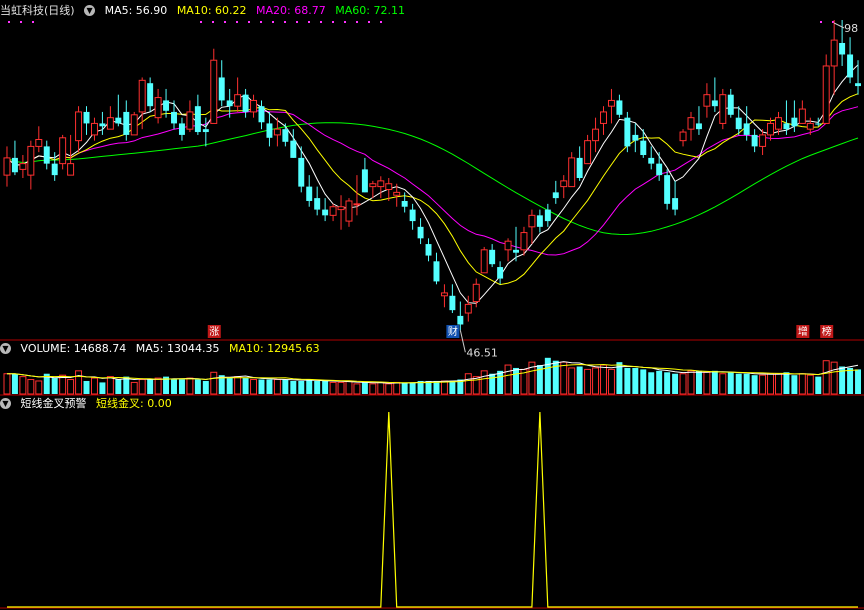 This screenshot has width=864, height=610. Describe the element at coordinates (136, 10) in the screenshot. I see `ma5-legend: MA5: 56.90` at that location.